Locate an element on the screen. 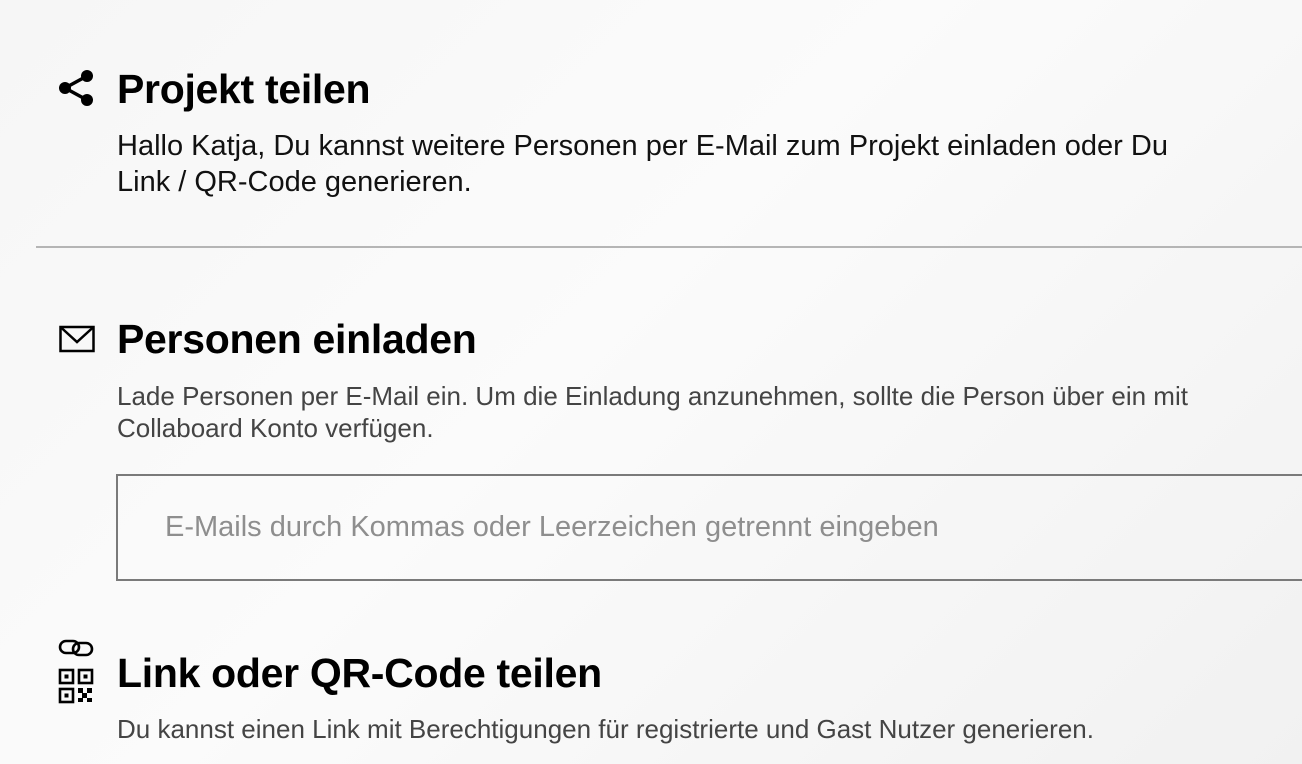 The image size is (1302, 764). section-divider is located at coordinates (669, 247).